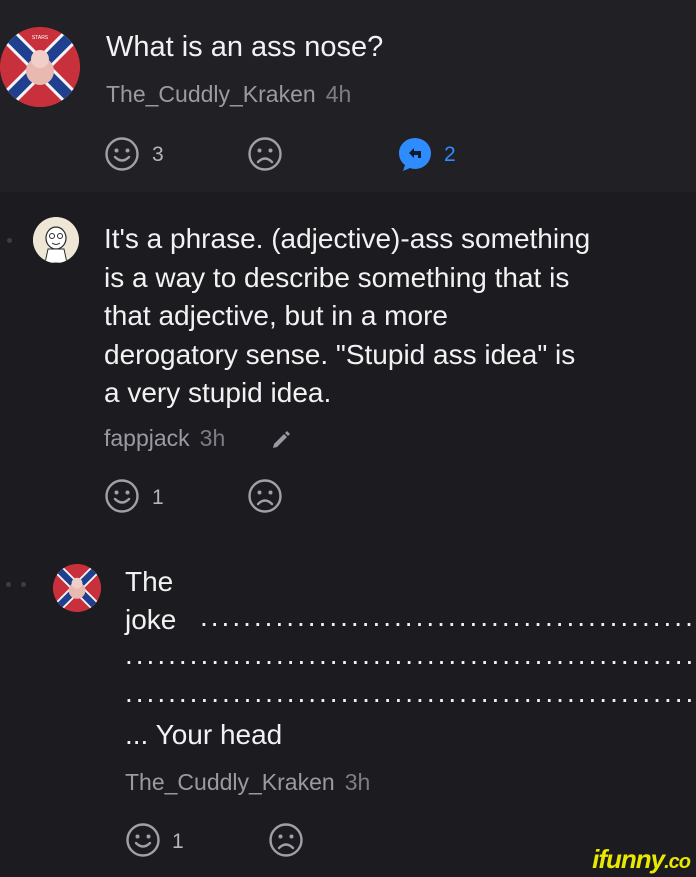 This screenshot has width=696, height=877. Describe the element at coordinates (158, 154) in the screenshot. I see `post-like-count: 3` at that location.